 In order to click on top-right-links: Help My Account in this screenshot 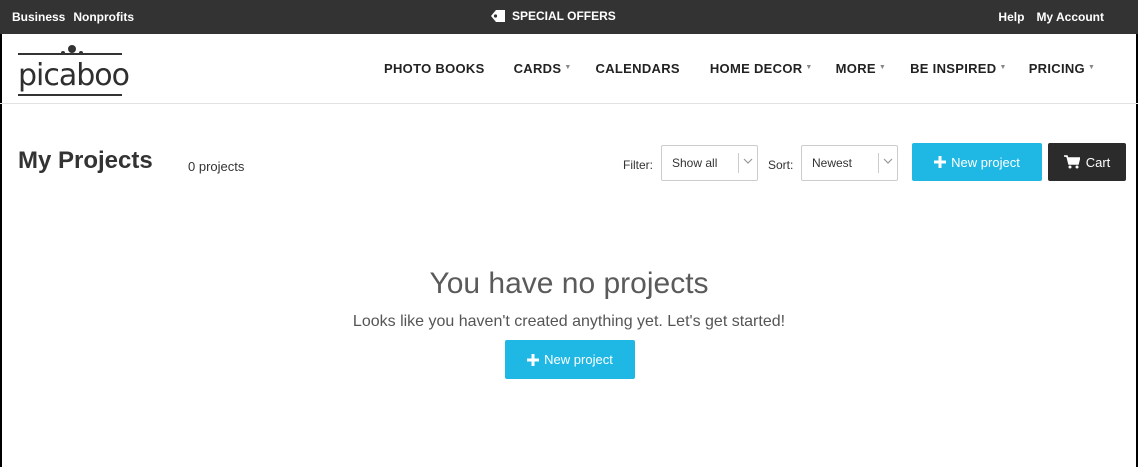, I will do `click(1051, 17)`.